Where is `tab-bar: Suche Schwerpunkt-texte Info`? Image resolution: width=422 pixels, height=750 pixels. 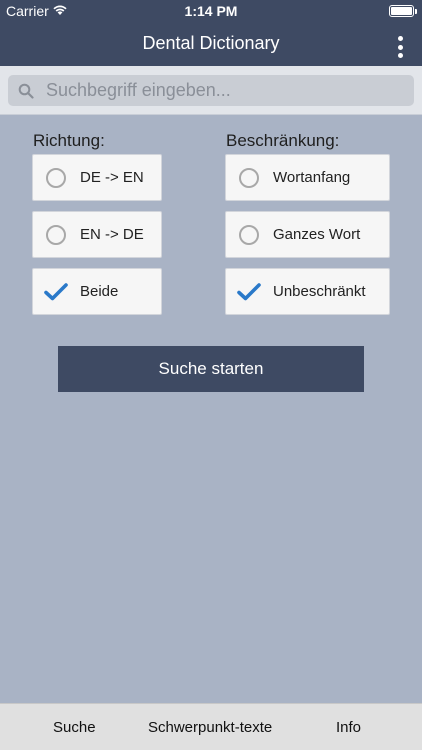 tab-bar: Suche Schwerpunkt-texte Info is located at coordinates (211, 726).